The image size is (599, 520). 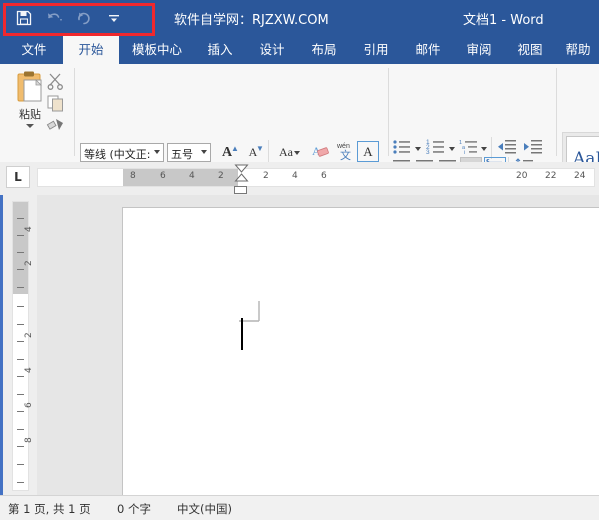 I want to click on tab-template-center: 模板中心, so click(x=157, y=50).